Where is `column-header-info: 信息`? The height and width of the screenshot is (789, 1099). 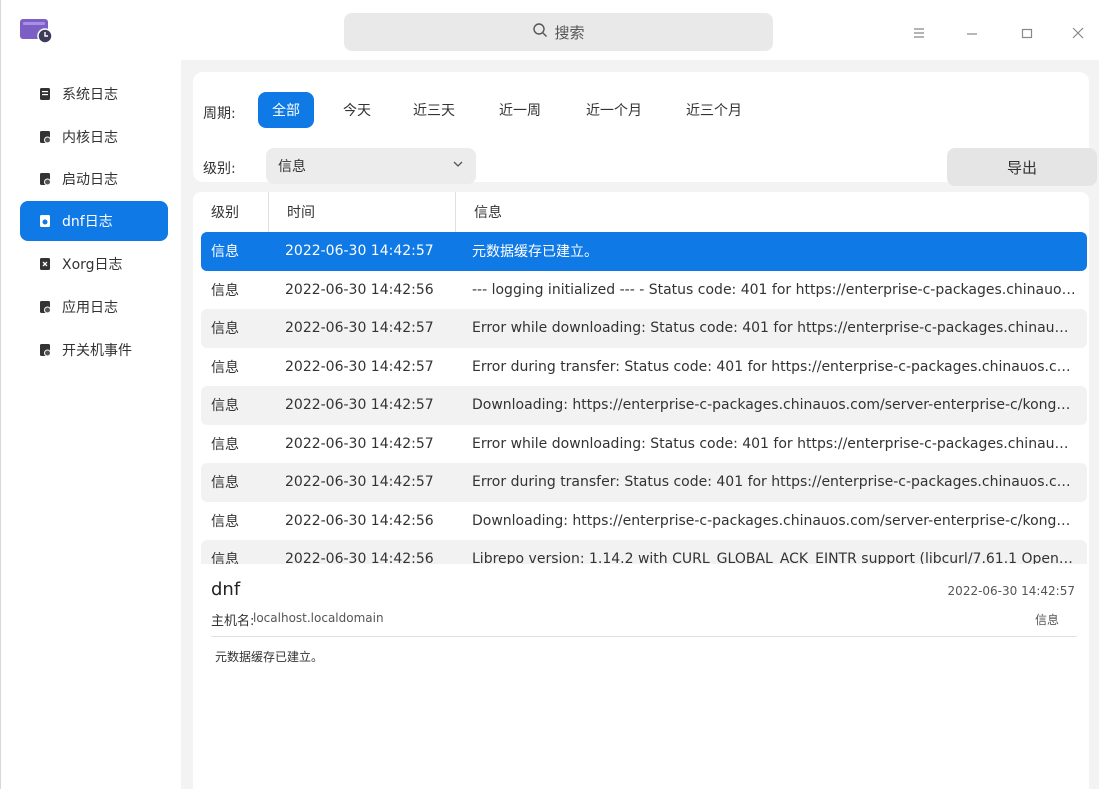
column-header-info: 信息 is located at coordinates (772, 212).